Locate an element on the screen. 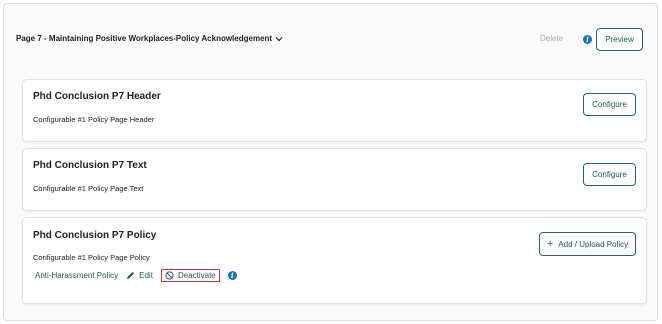 The image size is (662, 324). policy-link: Anti-Harassment Policy is located at coordinates (76, 275).